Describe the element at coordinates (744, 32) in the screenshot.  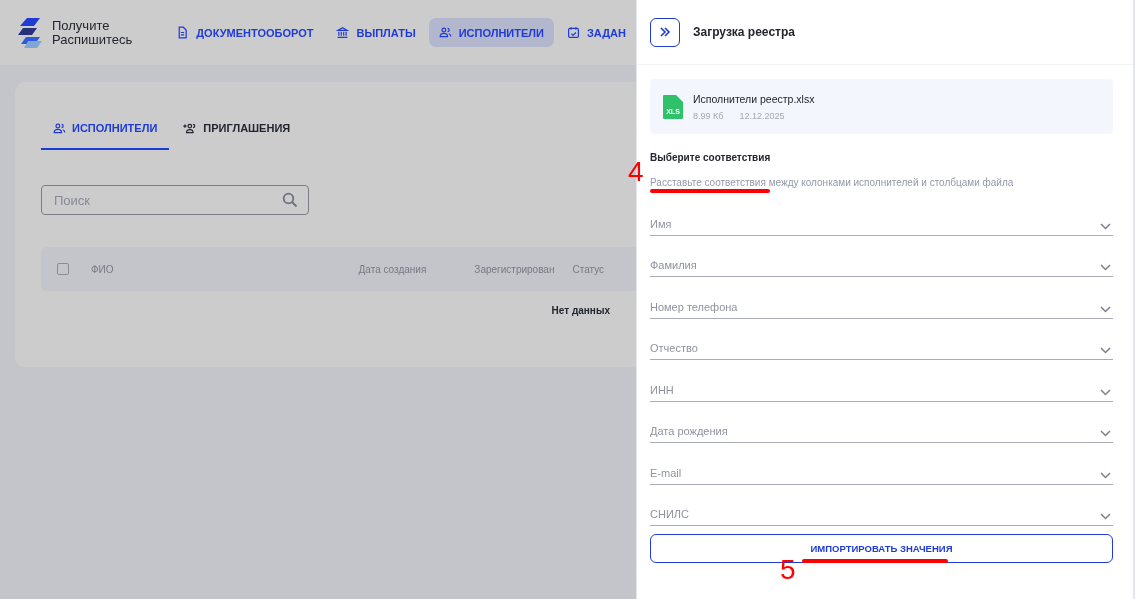
I see `drawer-title: Загрузка реестра` at that location.